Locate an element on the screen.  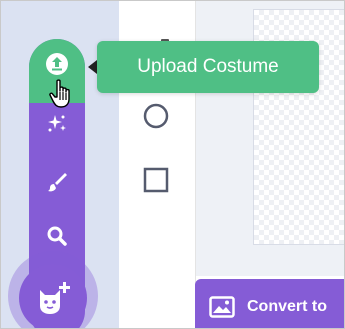
square-icon is located at coordinates (156, 180).